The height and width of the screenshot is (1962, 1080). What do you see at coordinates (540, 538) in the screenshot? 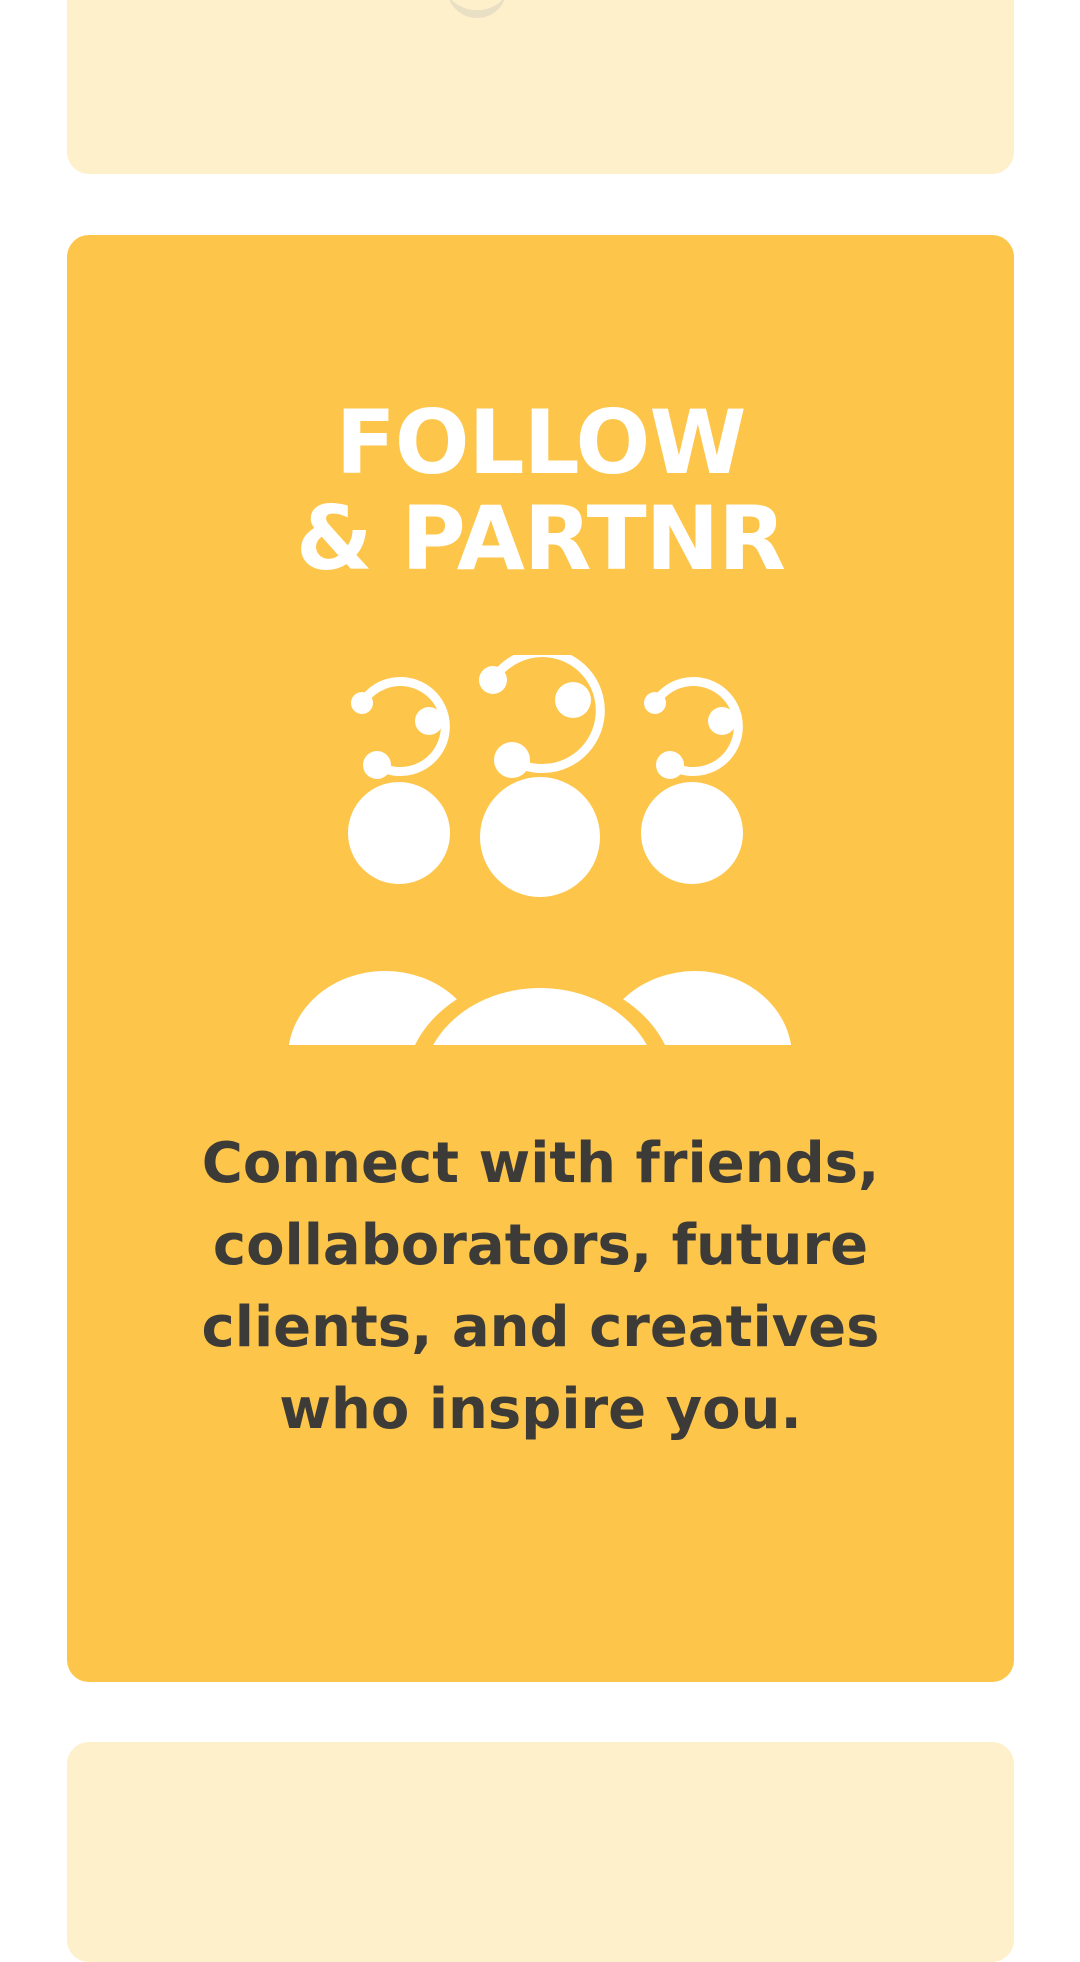
I see `card-title-line-2: & PARTNR` at bounding box center [540, 538].